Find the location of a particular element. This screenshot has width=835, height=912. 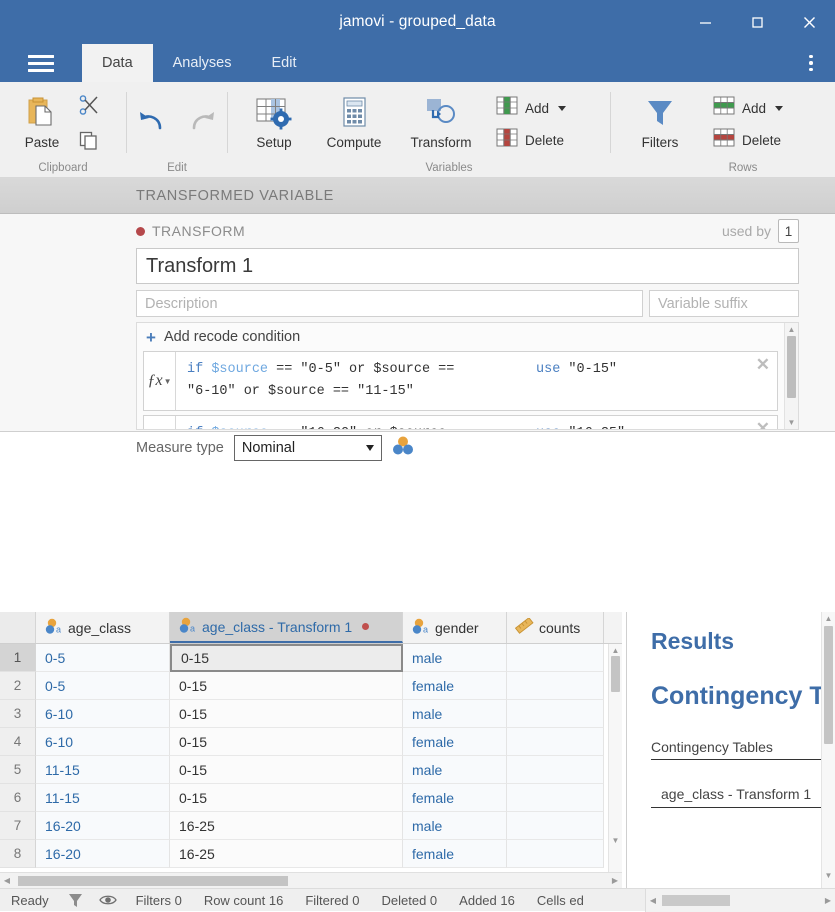

filter-icon is located at coordinates (75, 900).